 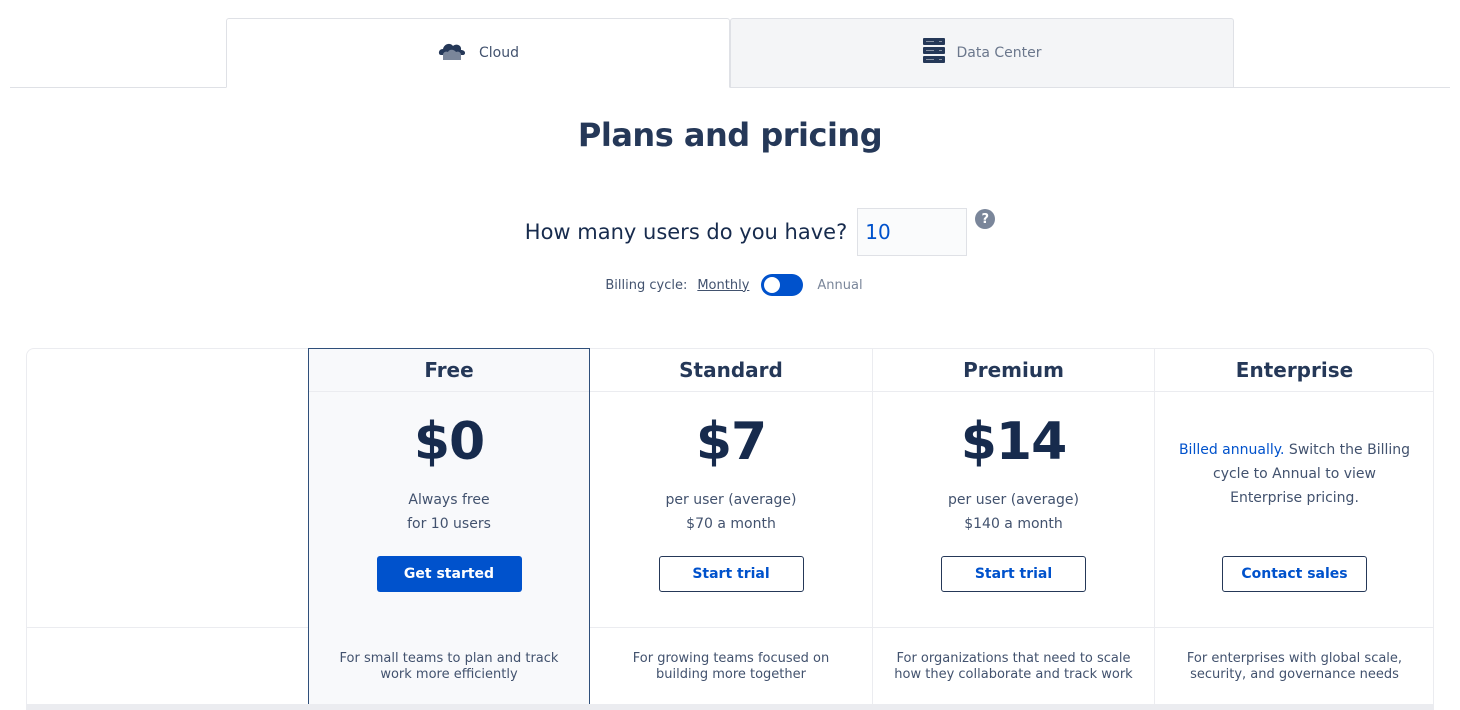 I want to click on plan-subtext-line2: for 10 users, so click(x=449, y=524).